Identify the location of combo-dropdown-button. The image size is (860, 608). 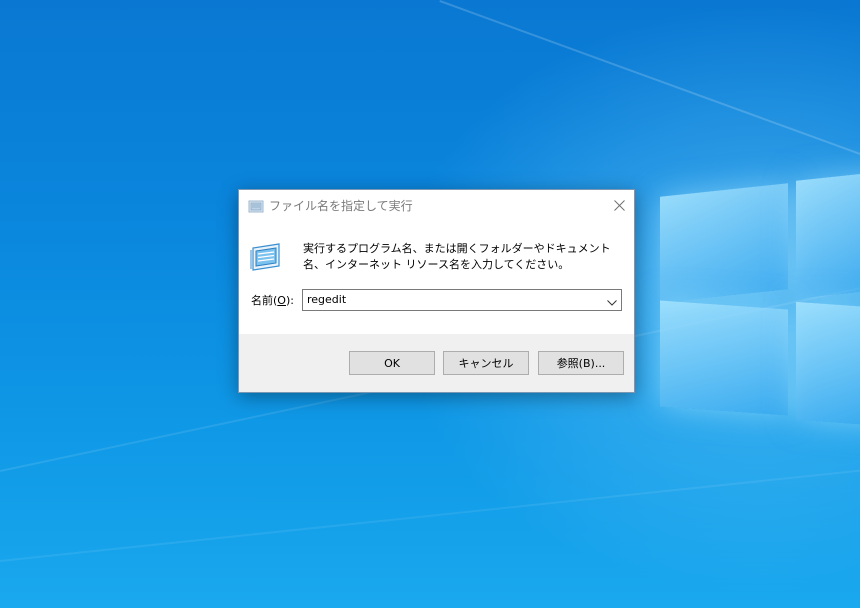
(612, 300).